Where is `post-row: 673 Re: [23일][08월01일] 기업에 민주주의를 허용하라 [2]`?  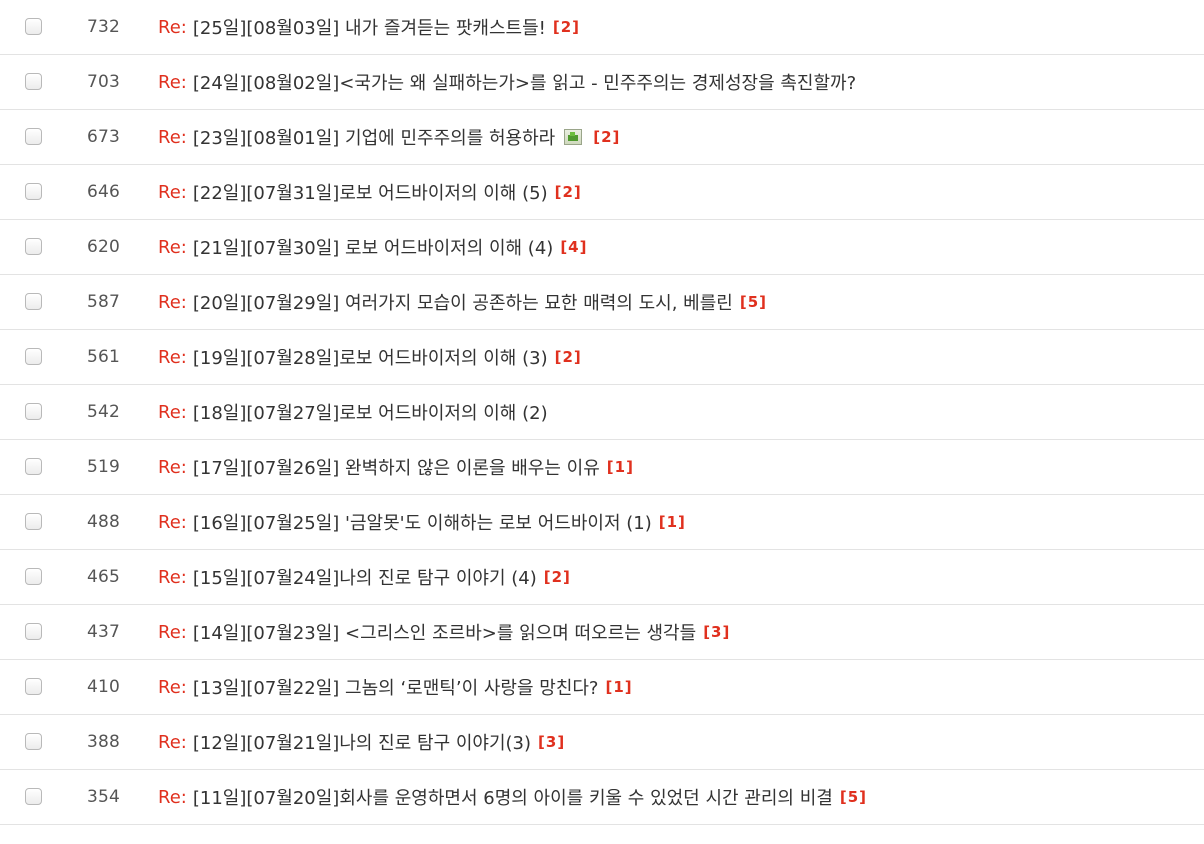
post-row: 673 Re: [23일][08월01일] 기업에 민주주의를 허용하라 [2] is located at coordinates (602, 137).